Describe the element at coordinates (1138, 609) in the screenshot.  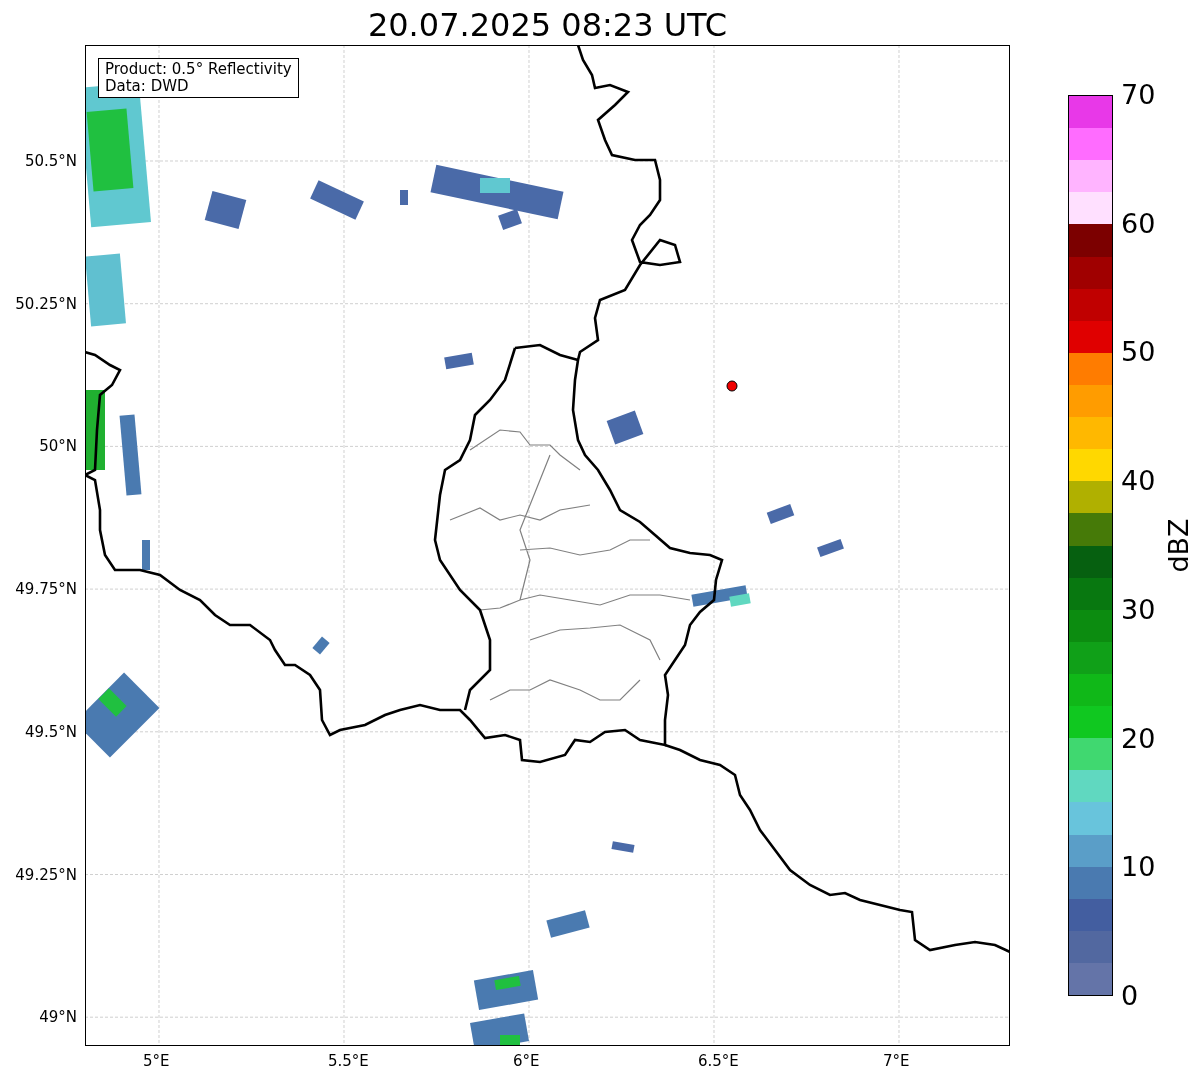
I see `colorbar-tick-label: 30` at that location.